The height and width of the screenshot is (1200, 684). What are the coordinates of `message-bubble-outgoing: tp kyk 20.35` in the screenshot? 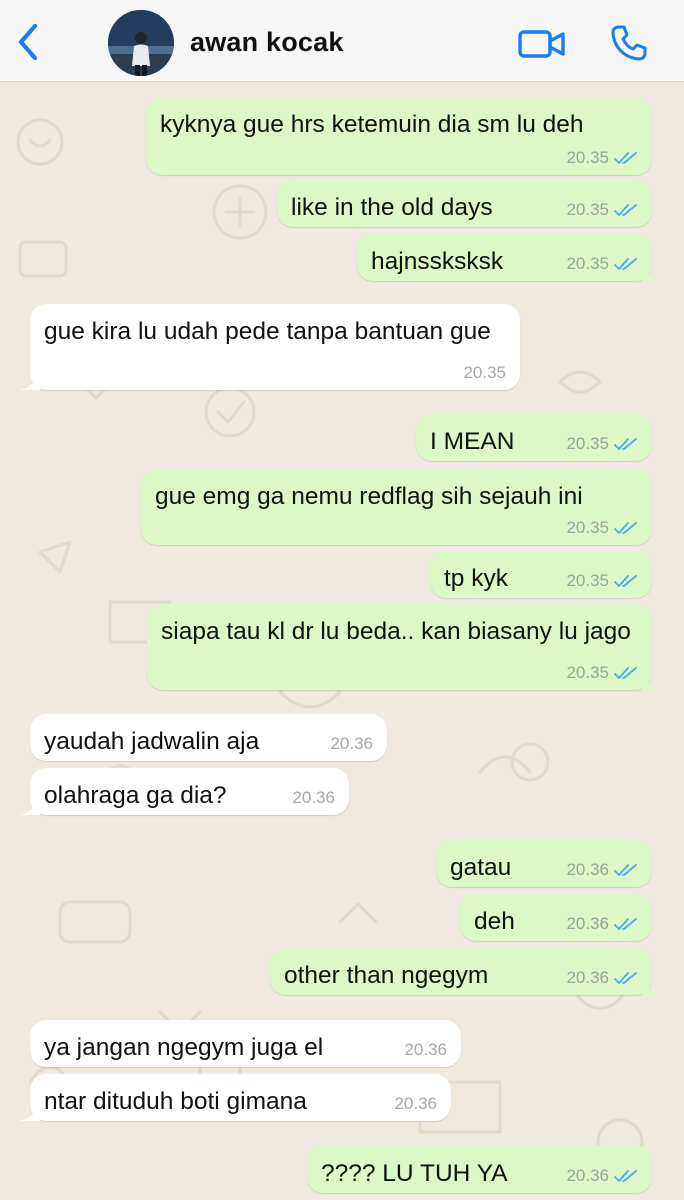 It's located at (541, 574).